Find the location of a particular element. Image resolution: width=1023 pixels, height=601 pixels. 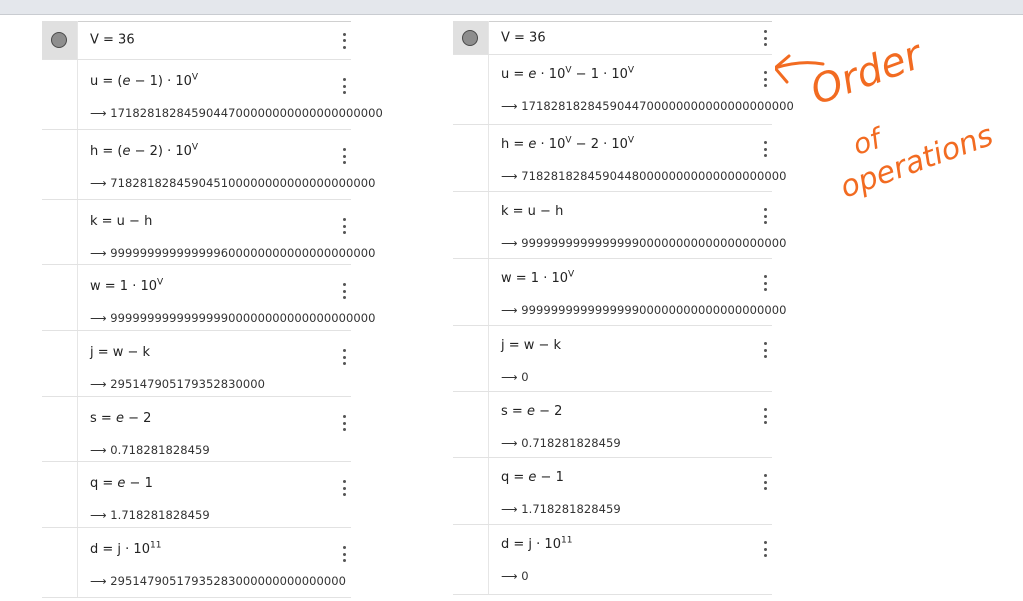

algebra-row: d = j · 1011 ⟶ 0 is located at coordinates (612, 560).